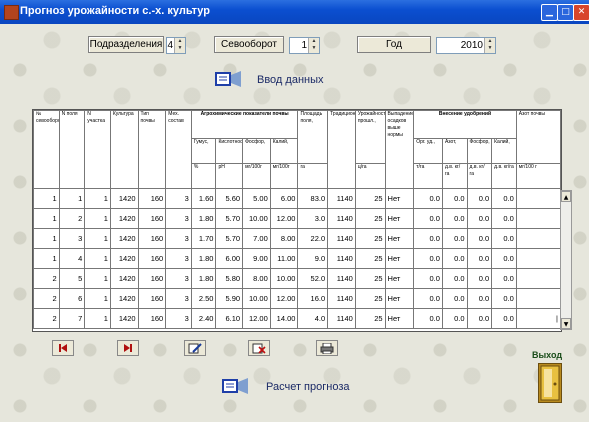 Image resolution: width=589 pixels, height=422 pixels. What do you see at coordinates (538, 318) in the screenshot?
I see `table-cell: |` at bounding box center [538, 318].